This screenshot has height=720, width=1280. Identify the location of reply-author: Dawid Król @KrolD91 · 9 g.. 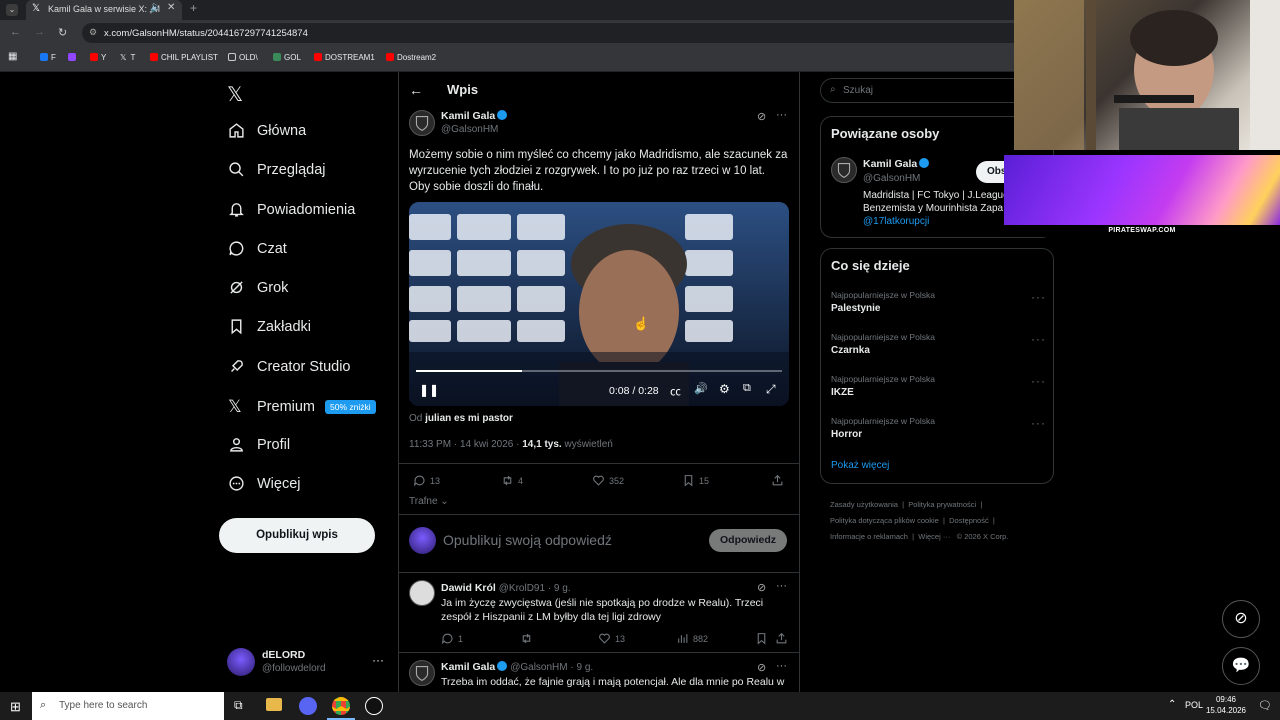
(506, 588).